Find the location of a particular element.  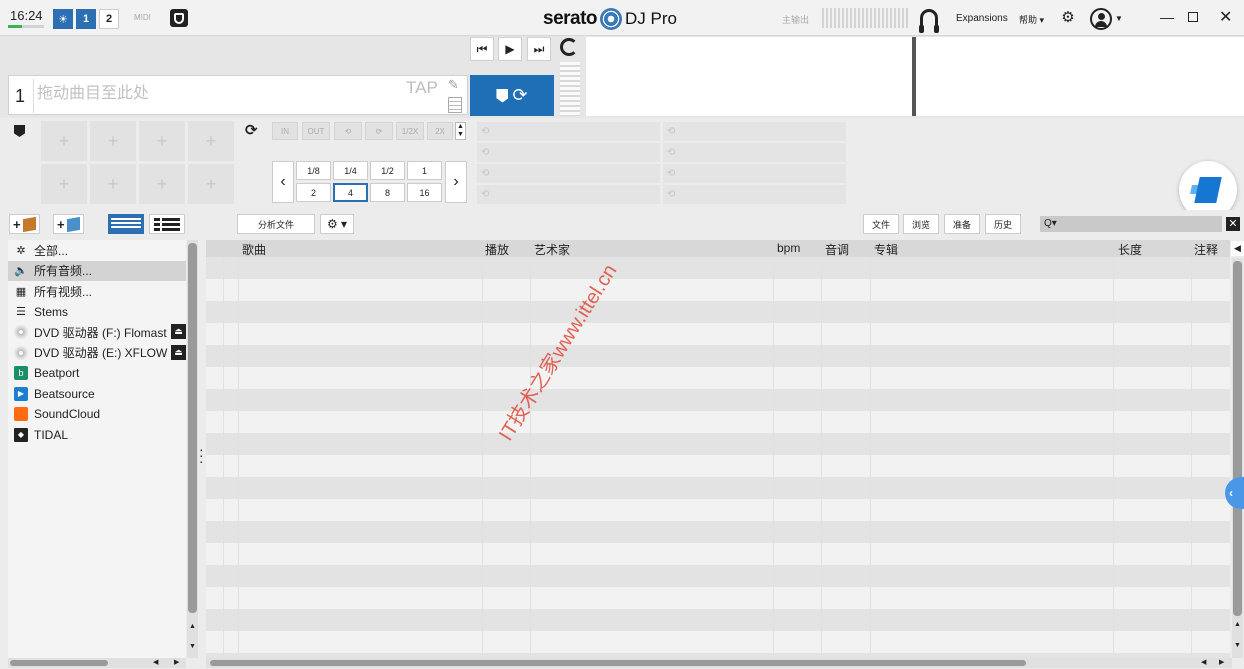

table-scrollbar: ▲ ▼ is located at coordinates (1237, 458).